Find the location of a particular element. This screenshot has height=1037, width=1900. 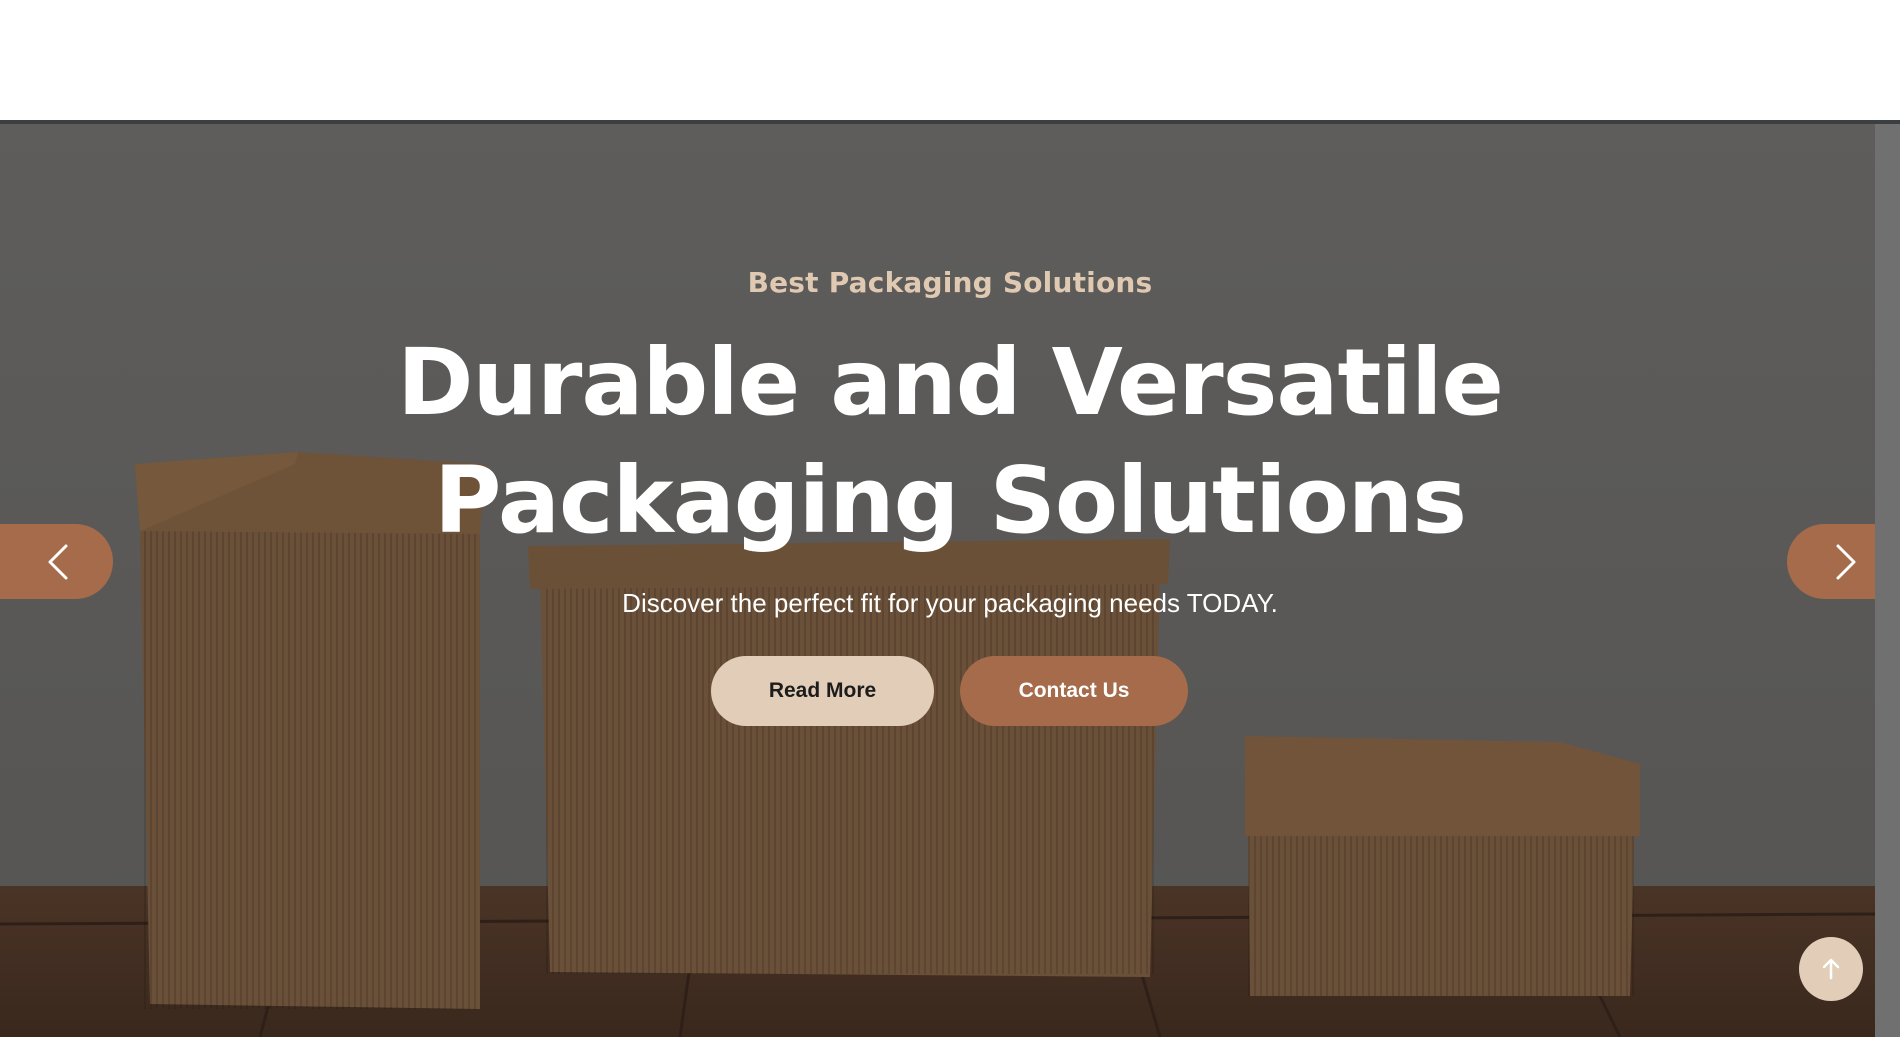

contact-us-button: Contact Us is located at coordinates (1074, 691).